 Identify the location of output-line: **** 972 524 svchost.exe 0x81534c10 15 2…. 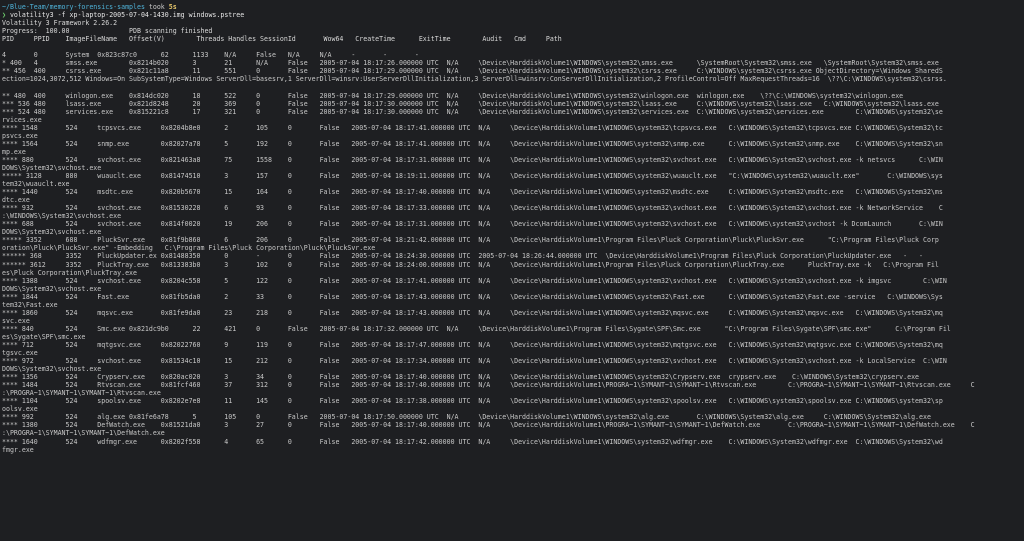
(474, 361).